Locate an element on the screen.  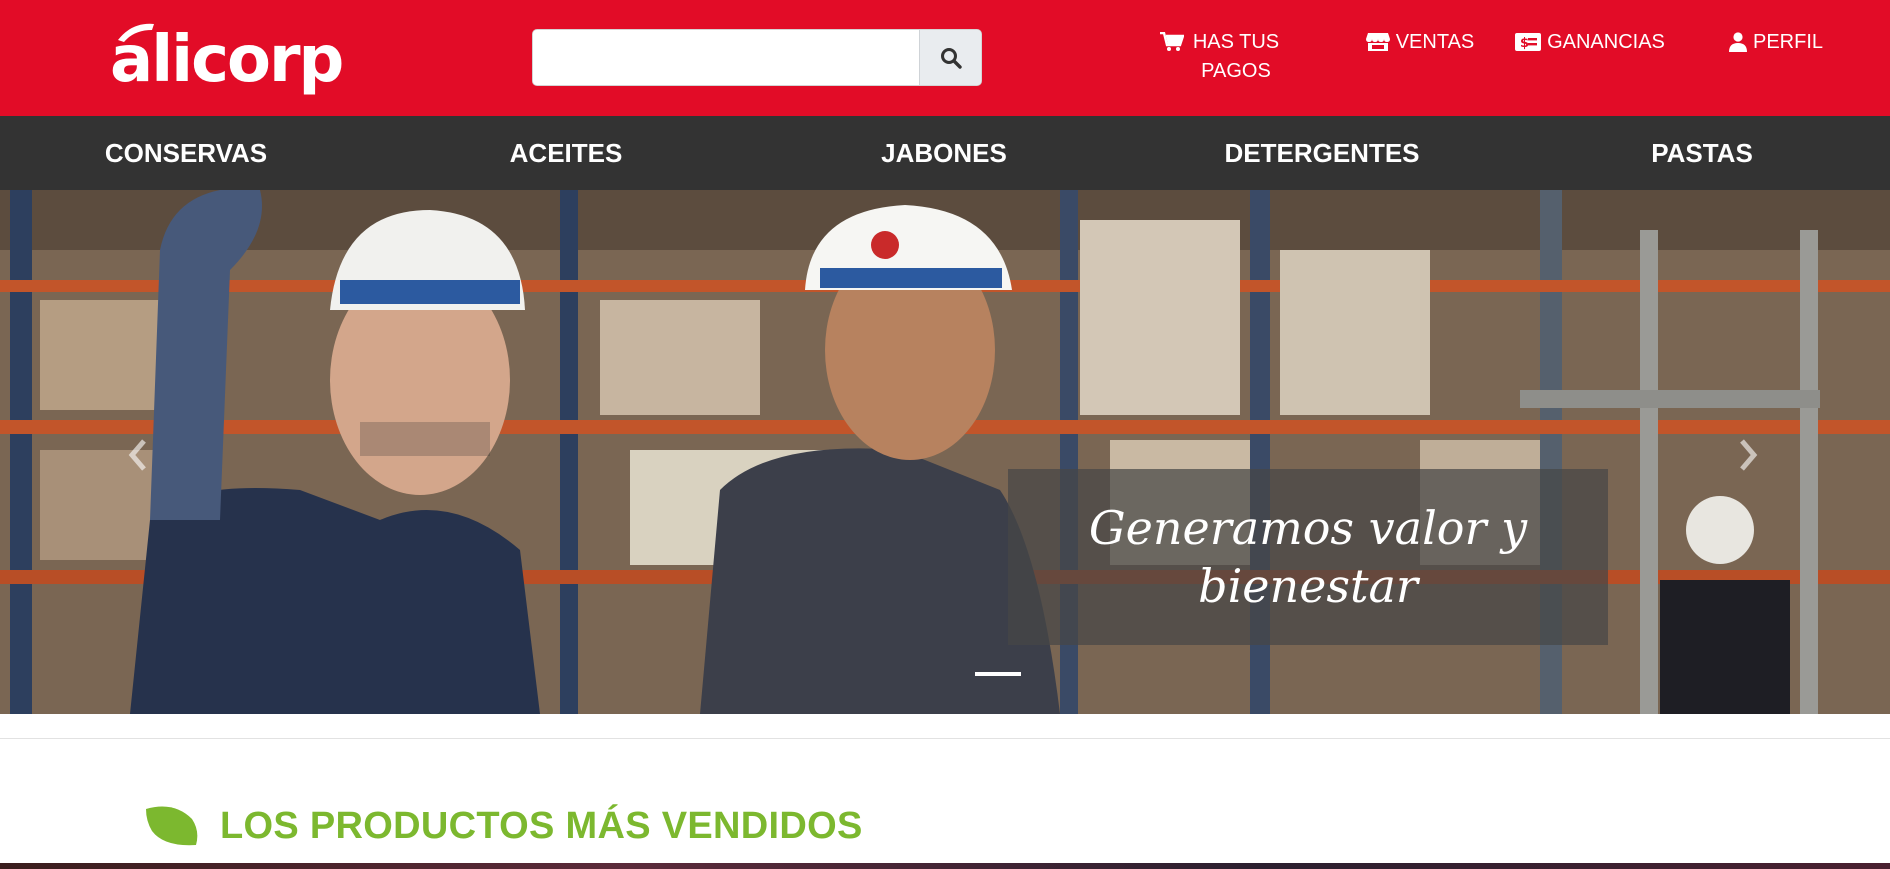
category-jabones: JABONES is located at coordinates (944, 153).